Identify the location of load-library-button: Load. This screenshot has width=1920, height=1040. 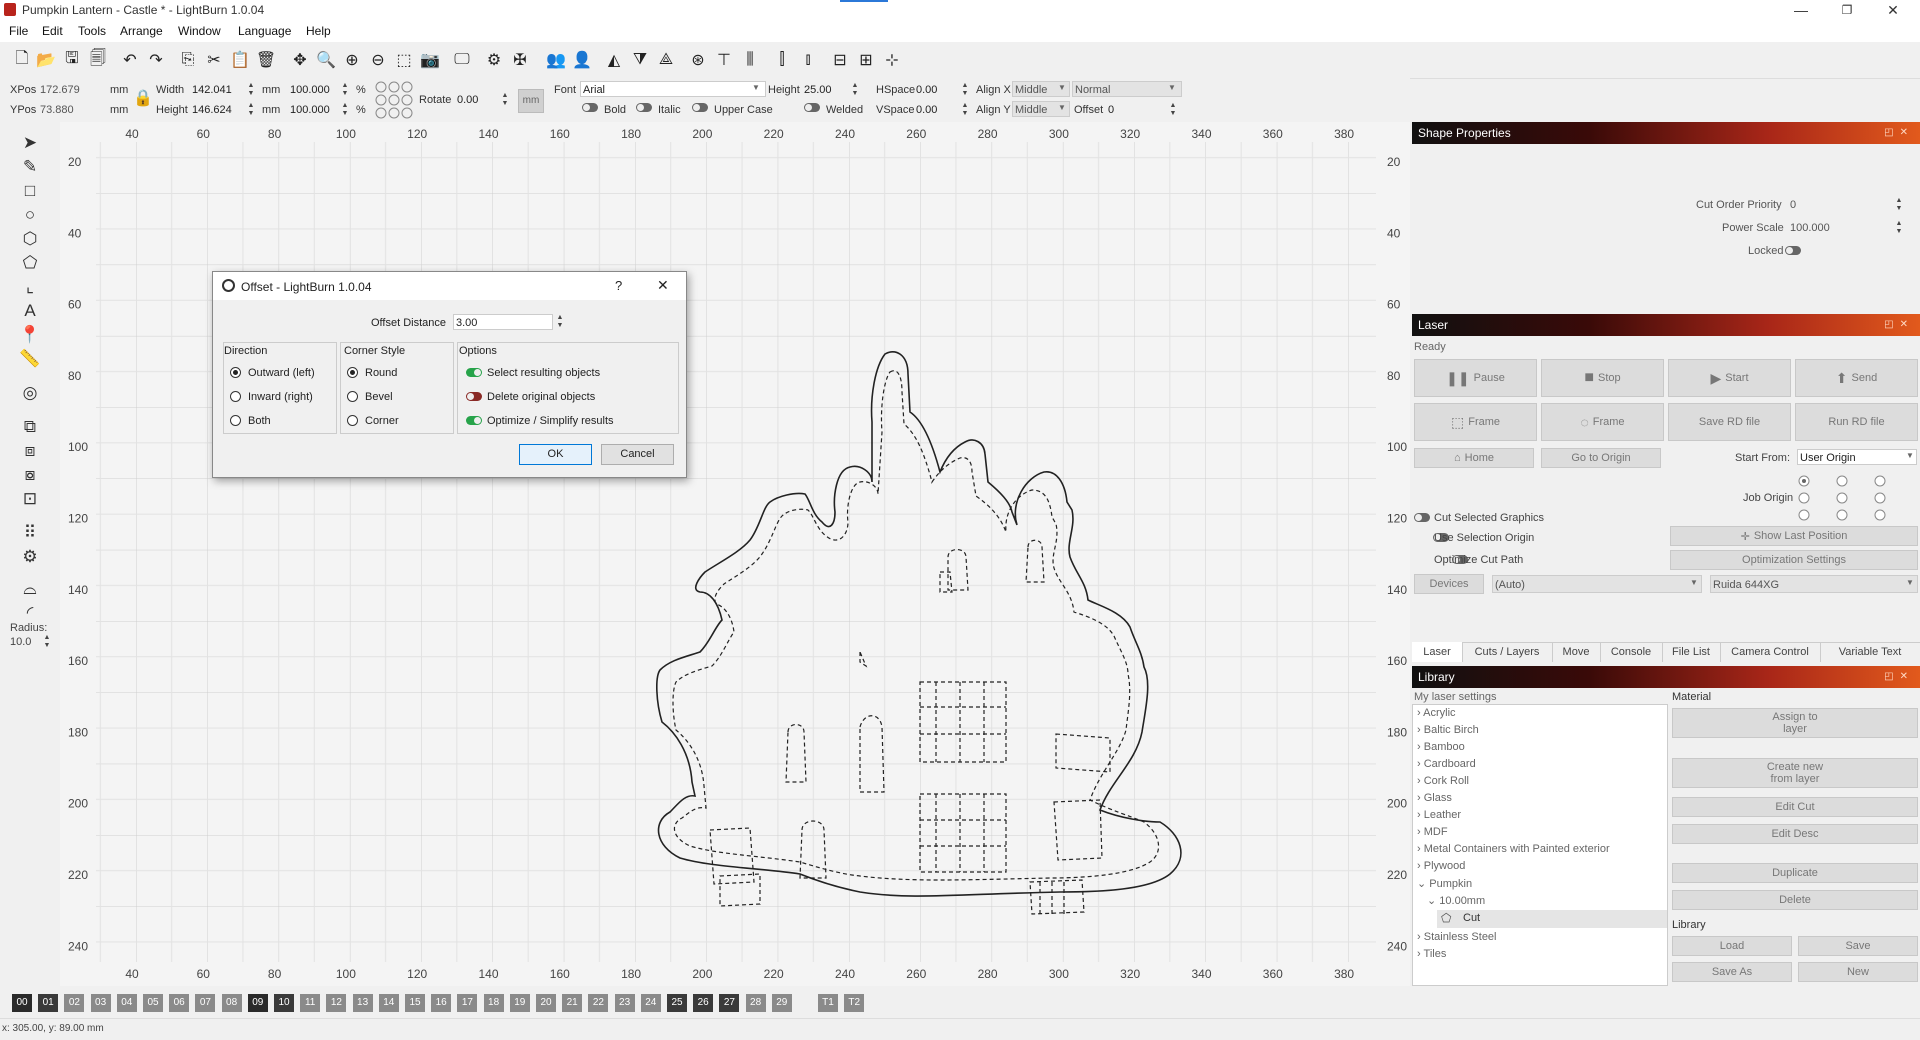
(1732, 946).